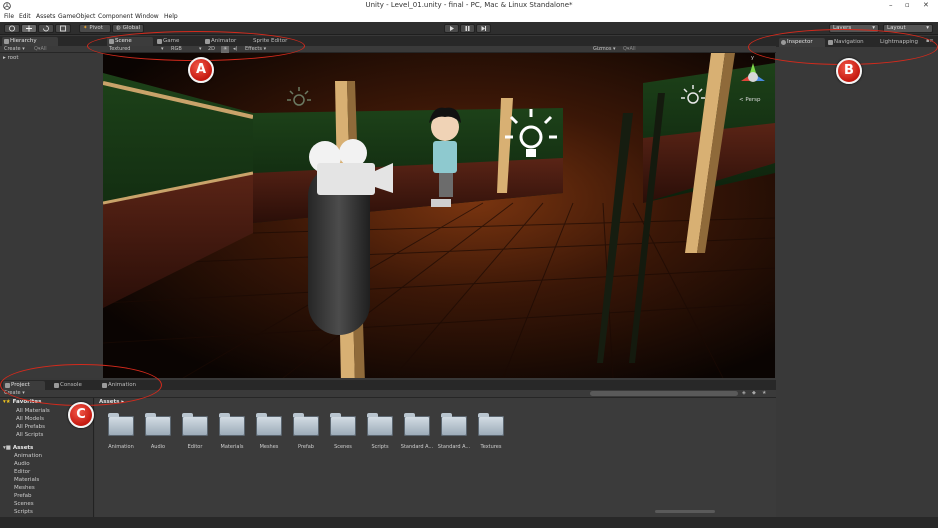 The image size is (938, 528). I want to click on menu-gameobject: GameObject, so click(76, 16).